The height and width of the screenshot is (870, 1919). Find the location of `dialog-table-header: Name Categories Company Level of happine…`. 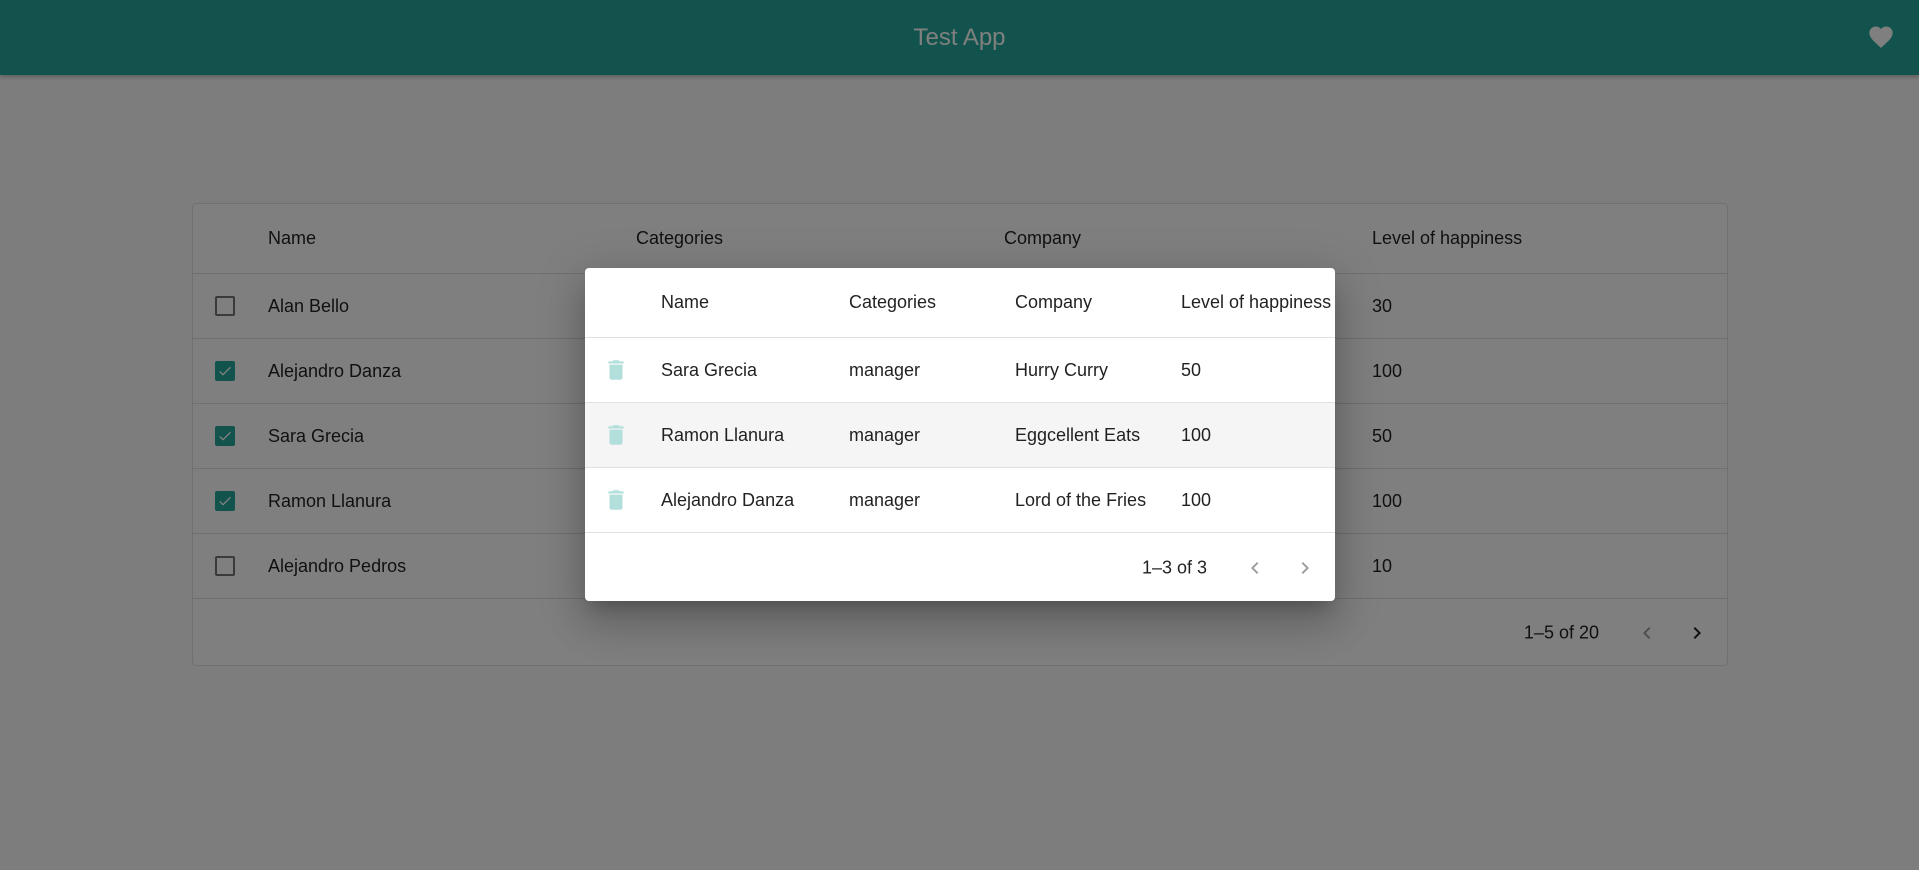

dialog-table-header: Name Categories Company Level of happine… is located at coordinates (960, 303).